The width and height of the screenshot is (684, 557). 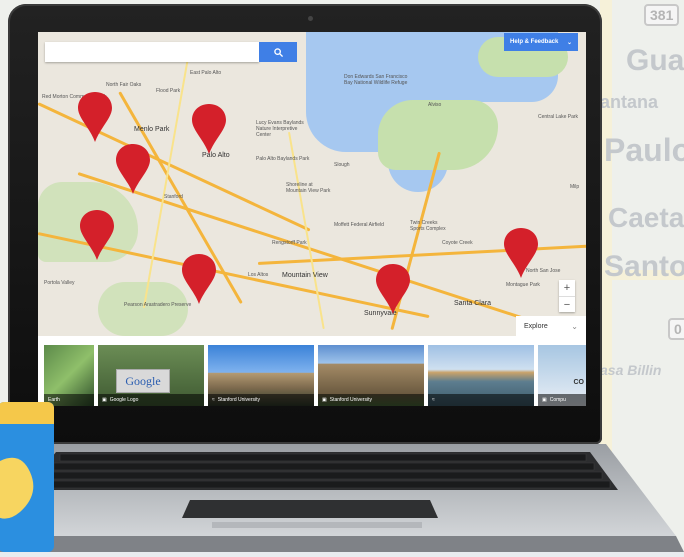 What do you see at coordinates (168, 91) in the screenshot?
I see `map-label: Flood Park` at bounding box center [168, 91].